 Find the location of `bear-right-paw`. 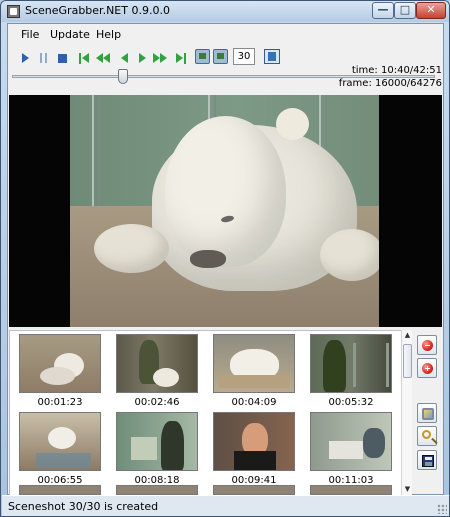

bear-right-paw is located at coordinates (349, 255).